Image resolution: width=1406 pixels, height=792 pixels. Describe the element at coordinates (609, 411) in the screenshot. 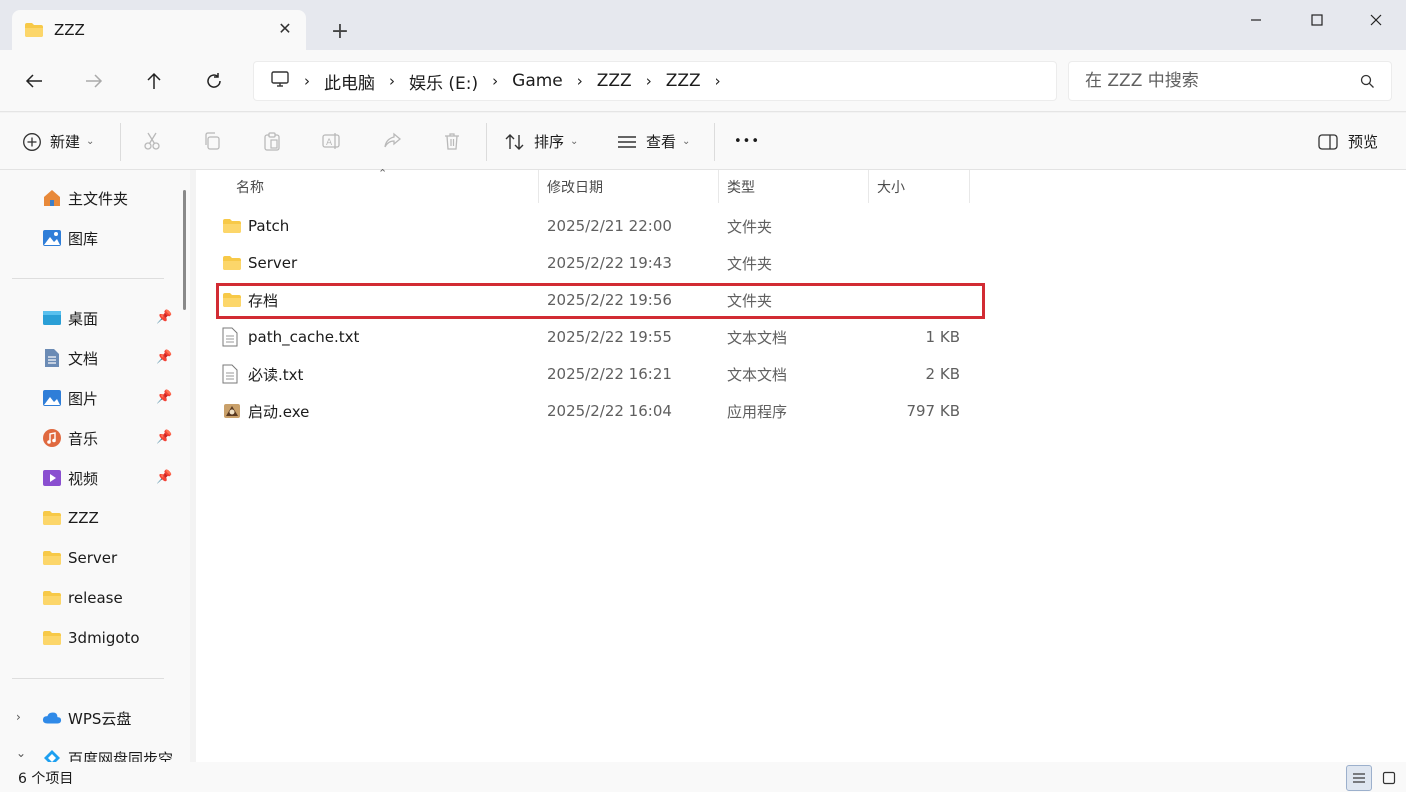

I see `file-date: 2025/2/22 16:04` at that location.